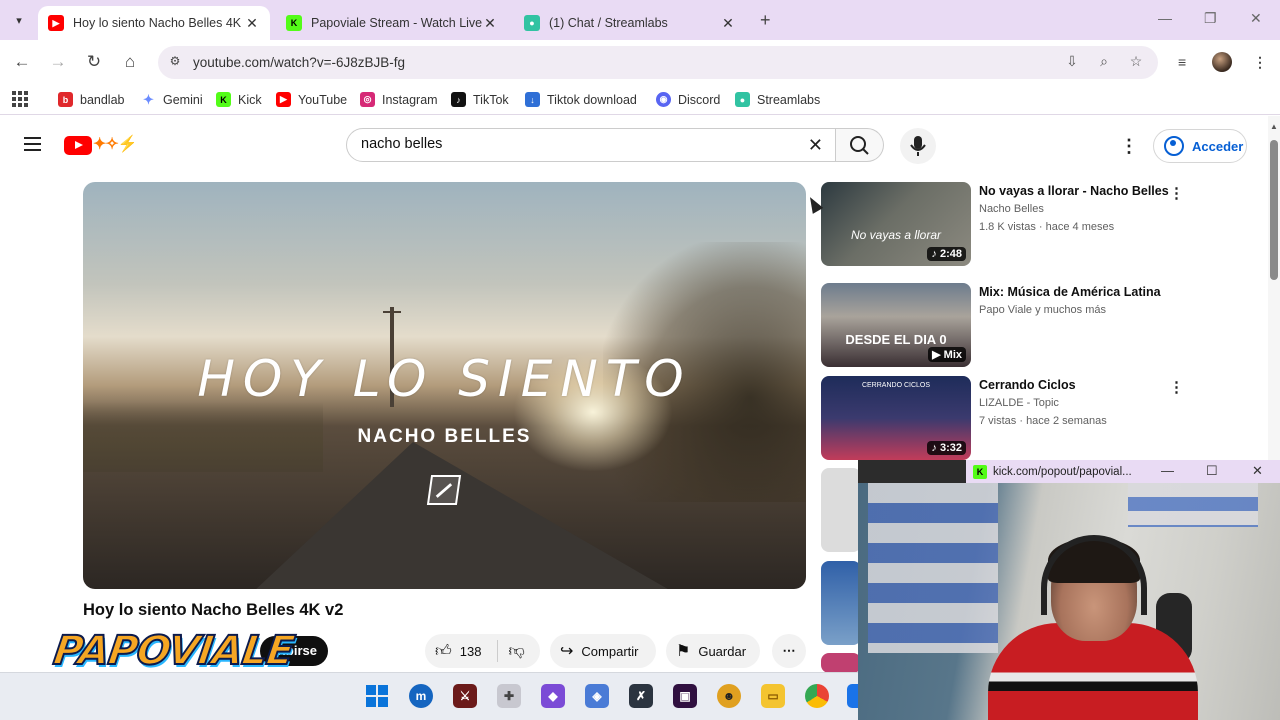  Describe the element at coordinates (1218, 146) in the screenshot. I see `sign-in-label: Acceder` at that location.